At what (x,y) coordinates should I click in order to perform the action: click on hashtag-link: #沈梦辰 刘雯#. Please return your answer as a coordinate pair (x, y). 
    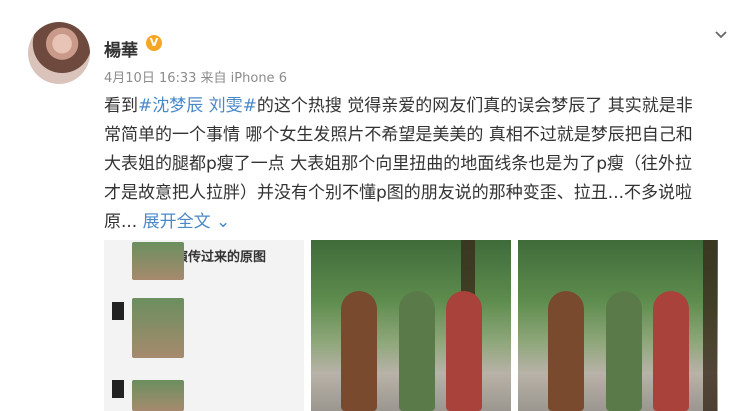
    Looking at the image, I should click on (197, 106).